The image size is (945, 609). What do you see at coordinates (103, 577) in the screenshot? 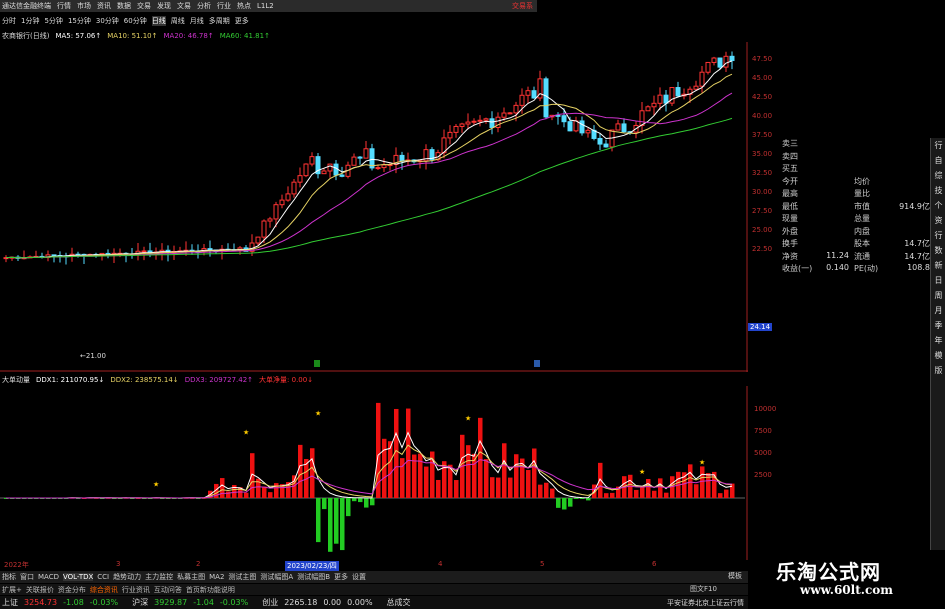
I see `indicator-tab: CCI` at bounding box center [103, 577].